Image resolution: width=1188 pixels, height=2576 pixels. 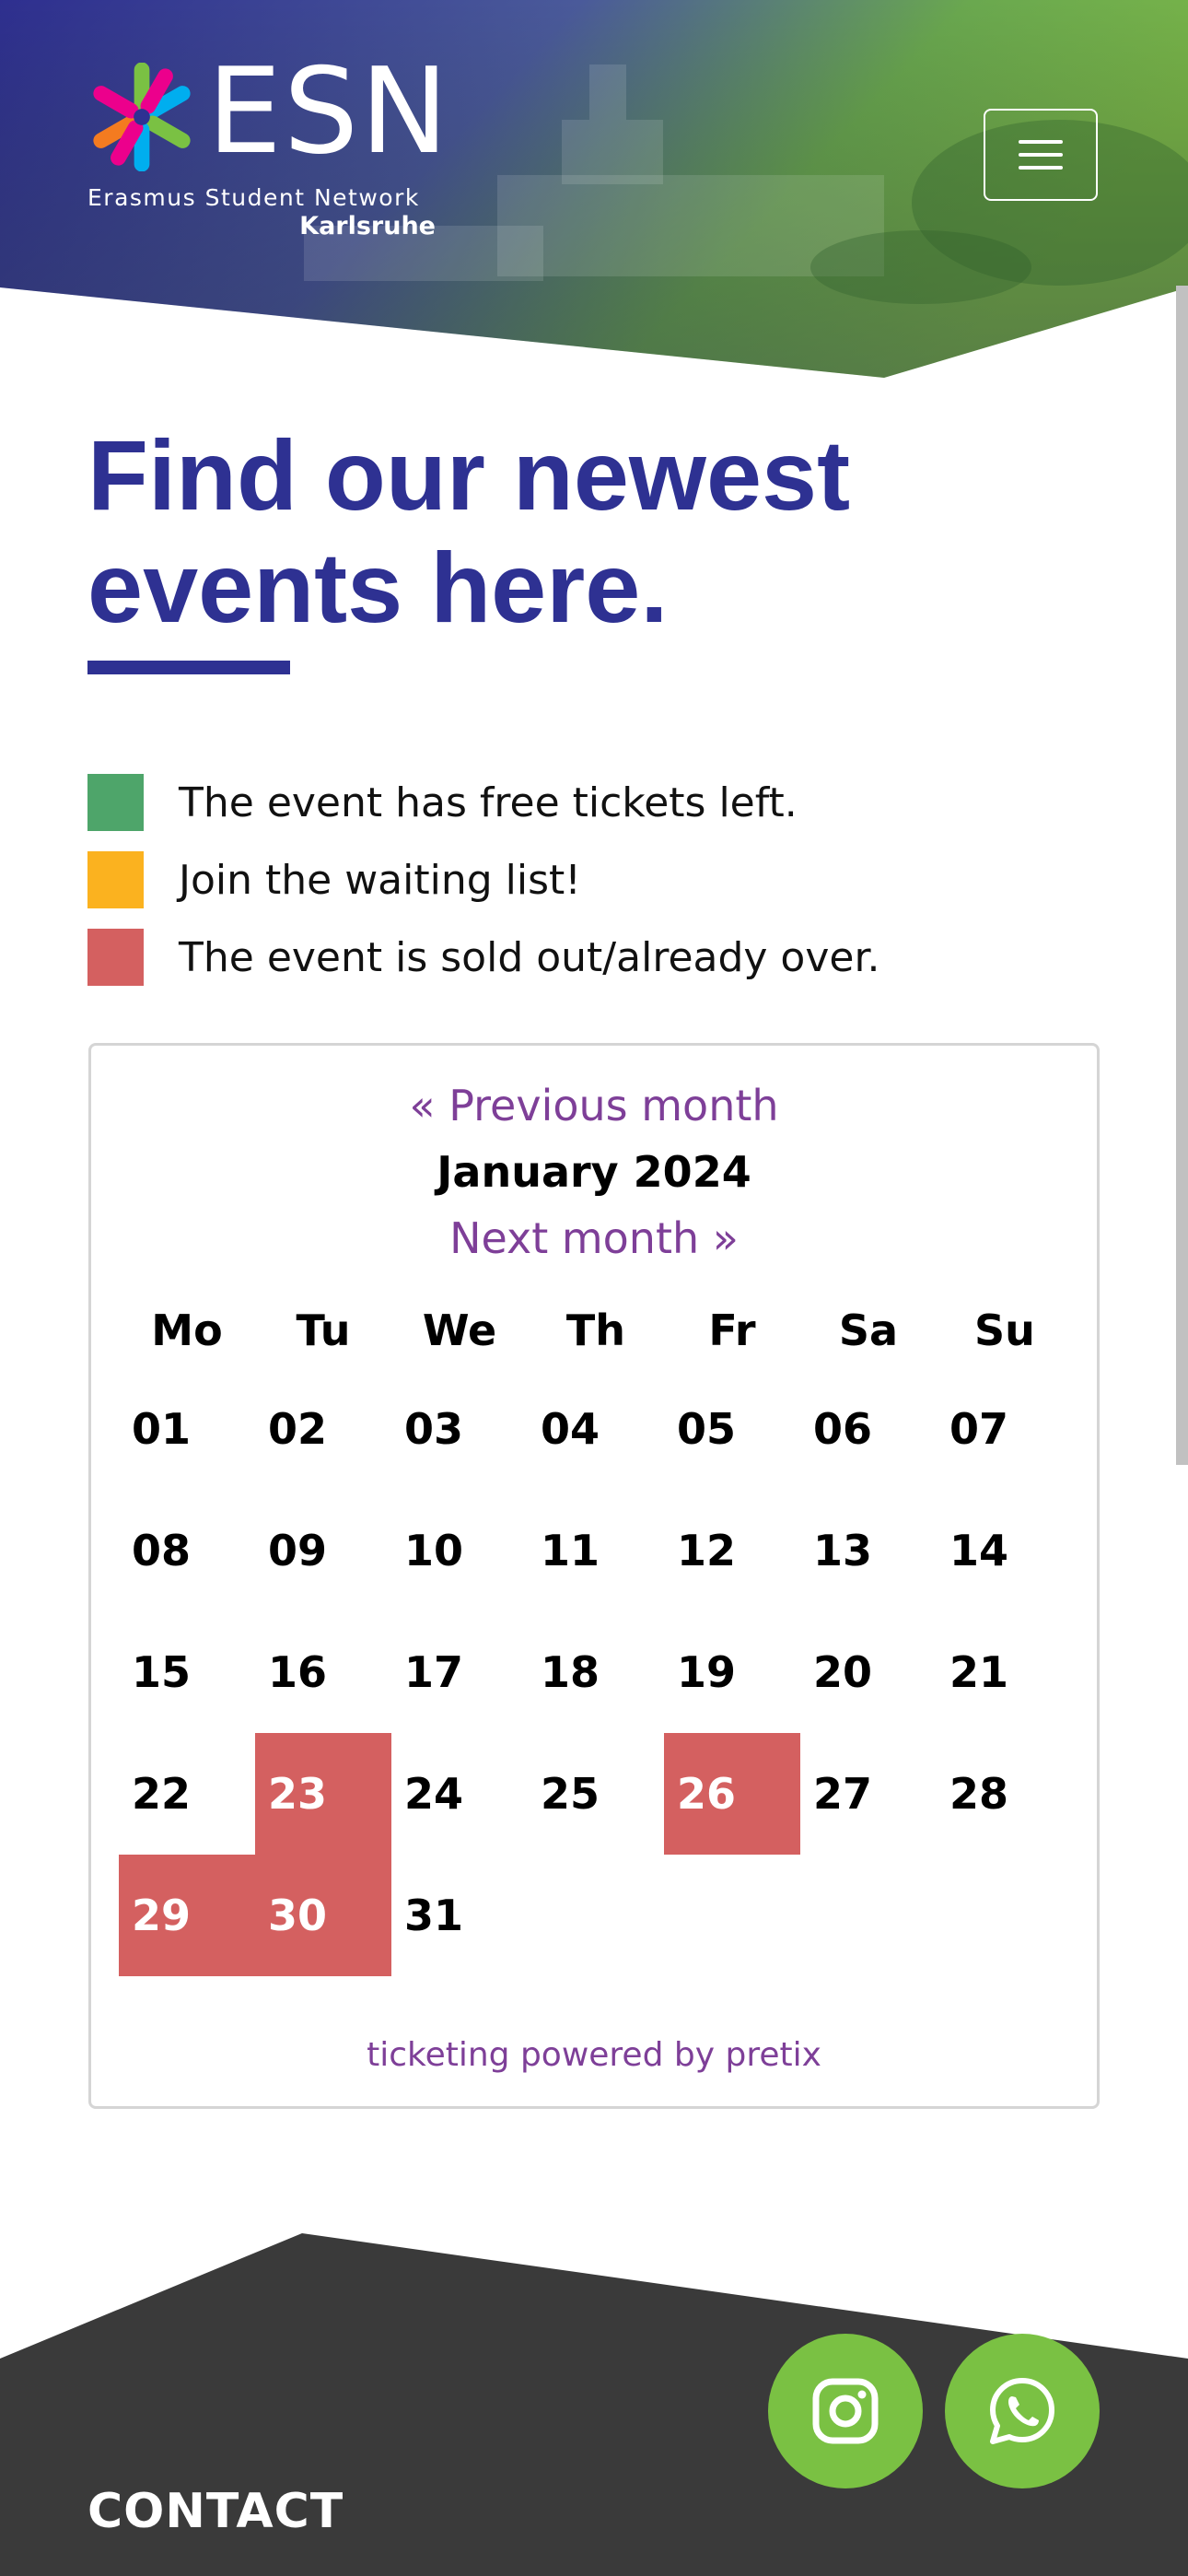 What do you see at coordinates (189, 667) in the screenshot?
I see `title-underline` at bounding box center [189, 667].